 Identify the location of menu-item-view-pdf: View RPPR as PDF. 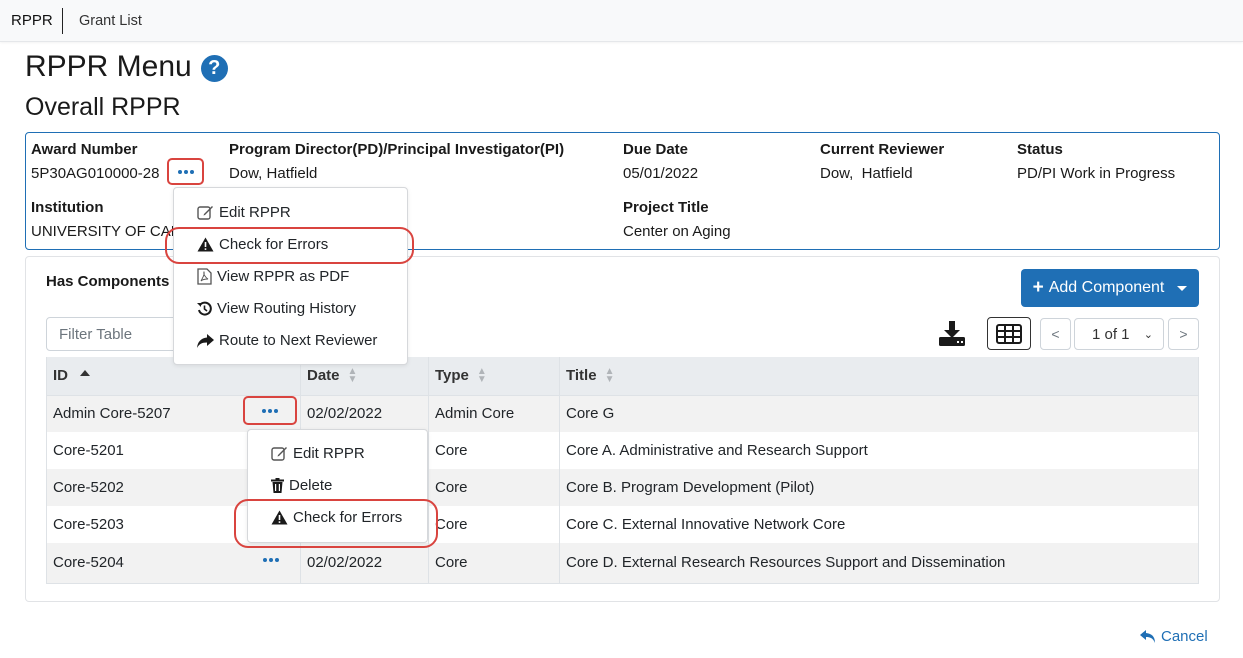
(273, 276).